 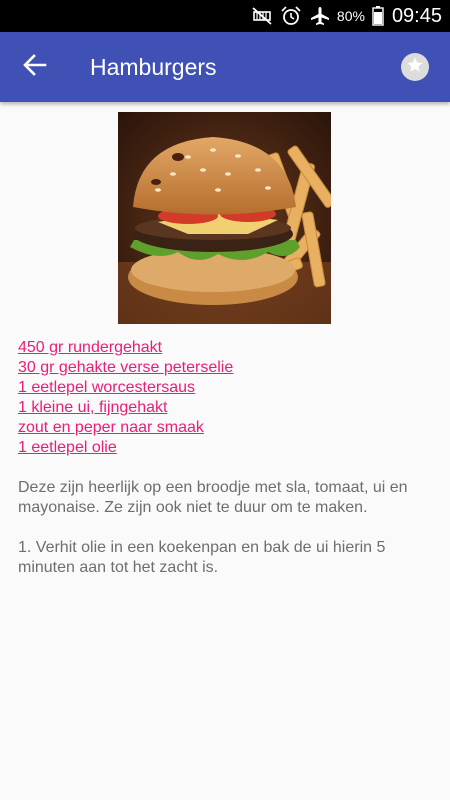 What do you see at coordinates (350, 16) in the screenshot?
I see `battery-percentage: 80%` at bounding box center [350, 16].